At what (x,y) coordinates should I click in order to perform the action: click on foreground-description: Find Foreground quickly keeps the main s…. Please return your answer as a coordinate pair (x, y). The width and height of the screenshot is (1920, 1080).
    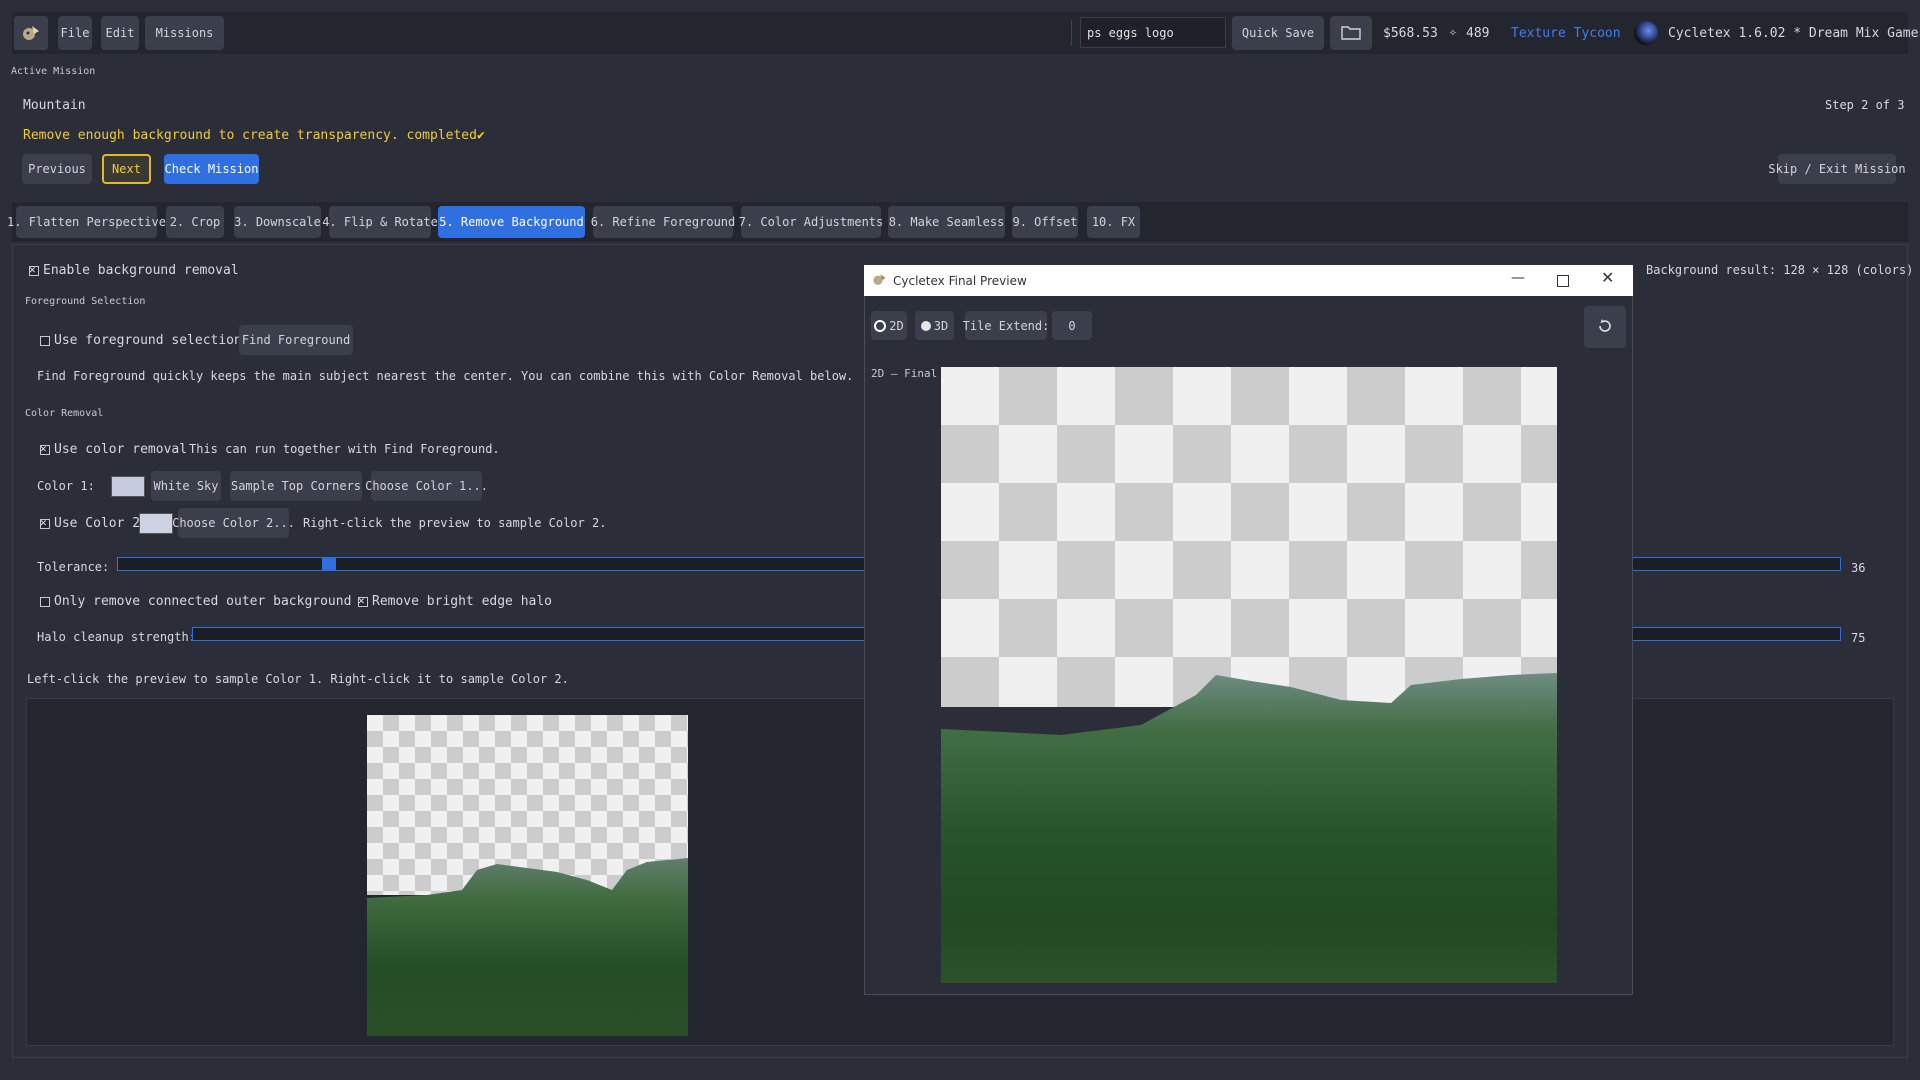
    Looking at the image, I should click on (445, 376).